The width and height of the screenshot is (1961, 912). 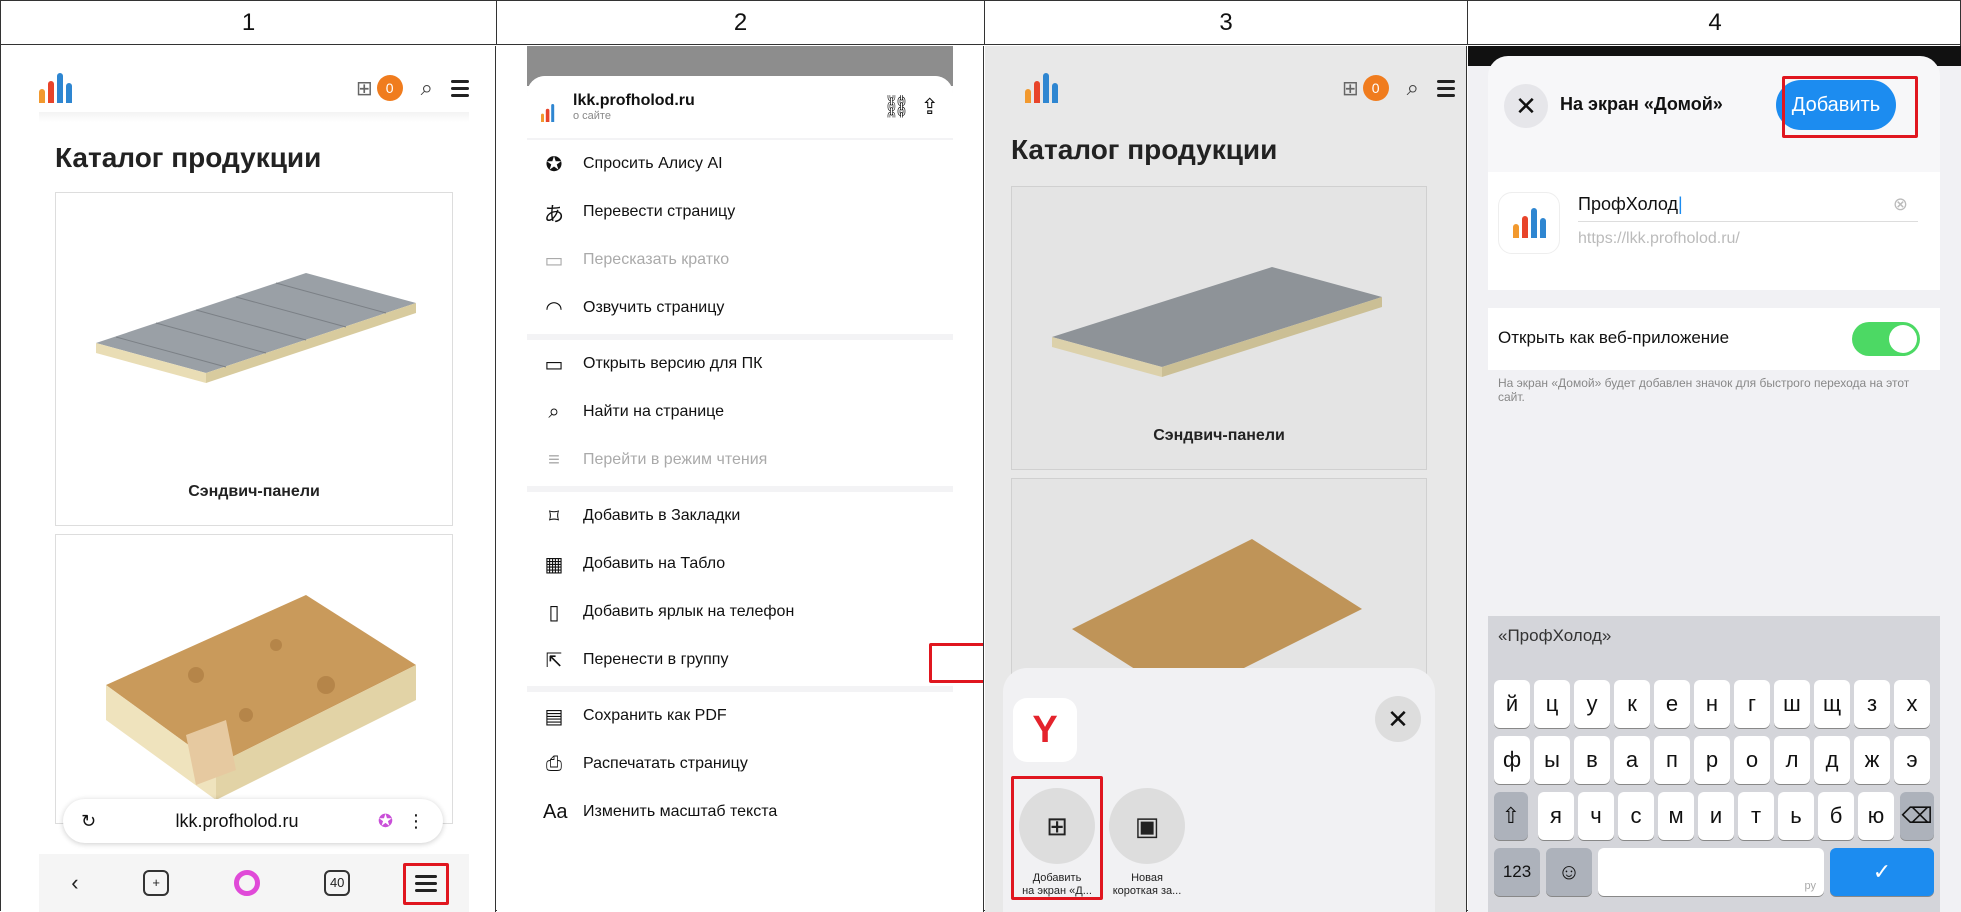 What do you see at coordinates (1632, 760) in the screenshot?
I see `key: а` at bounding box center [1632, 760].